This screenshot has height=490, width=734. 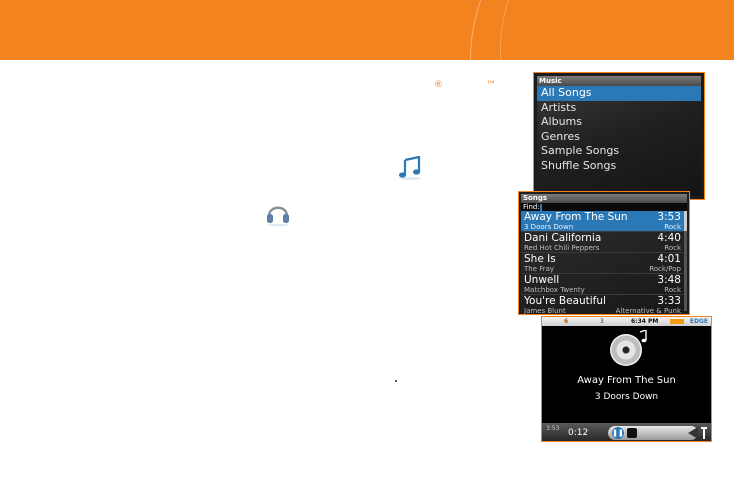 What do you see at coordinates (704, 433) in the screenshot?
I see `menu-t-icon` at bounding box center [704, 433].